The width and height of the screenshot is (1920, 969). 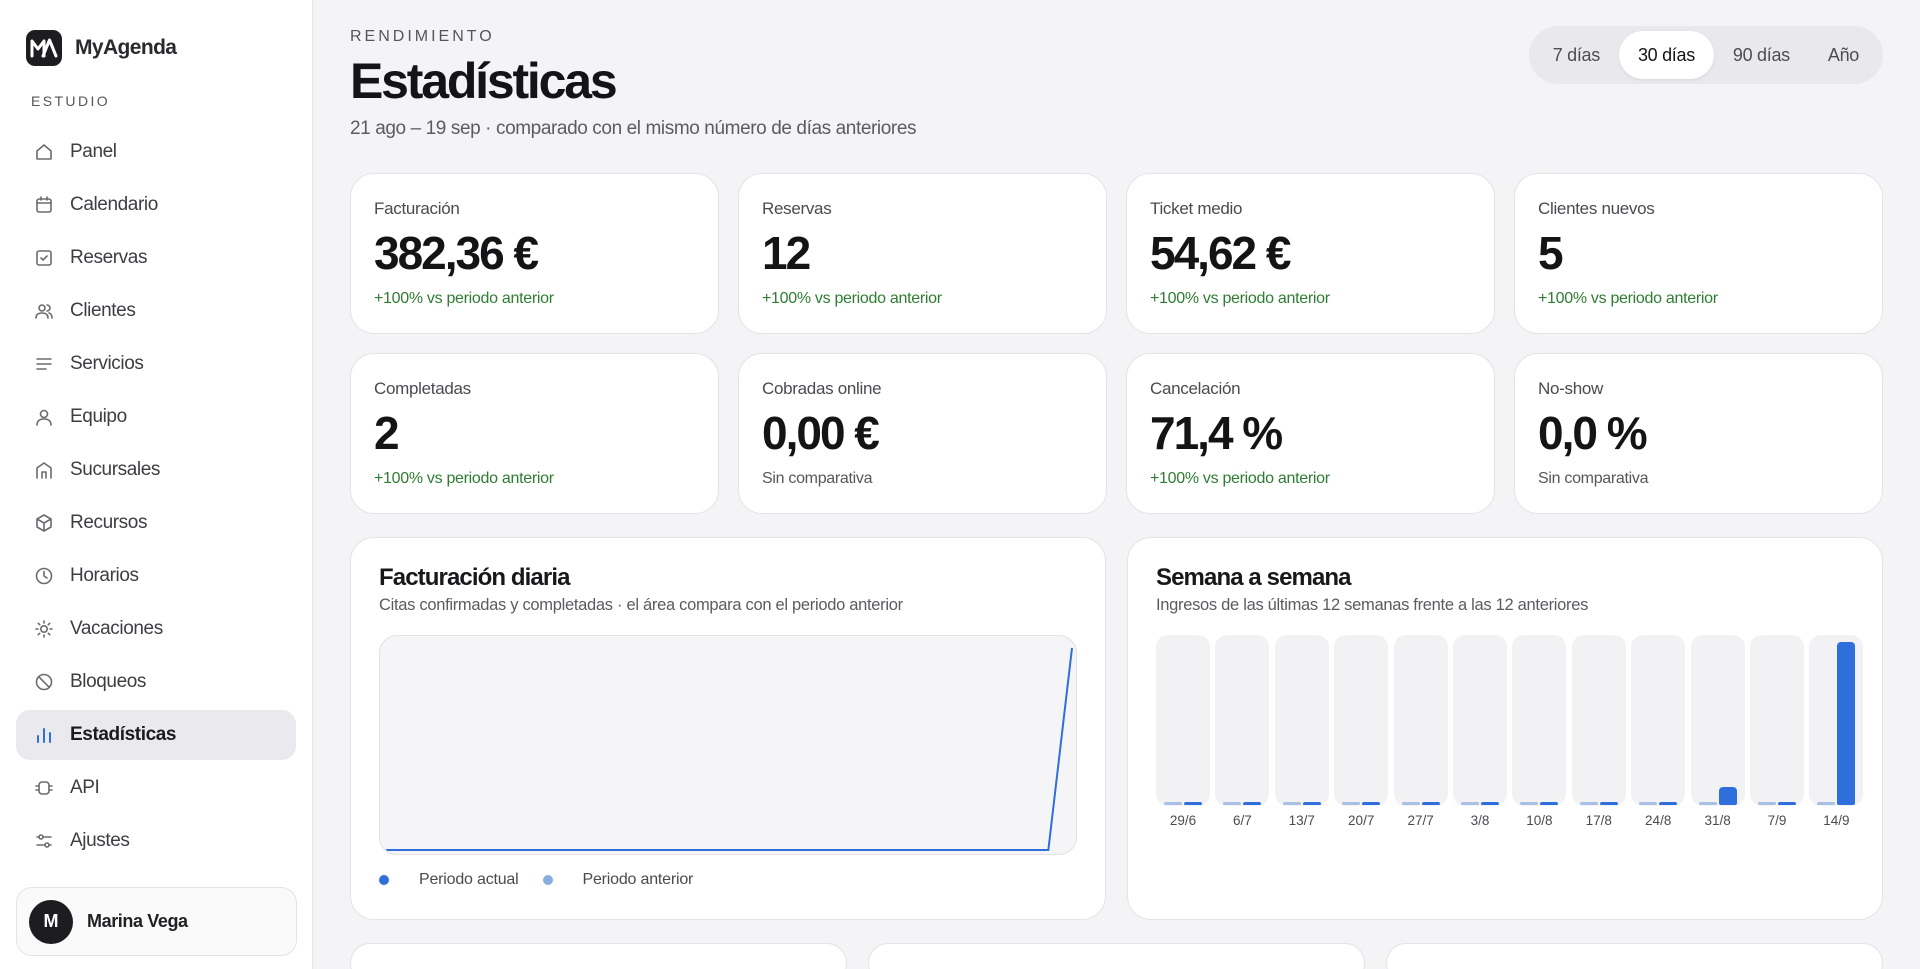 I want to click on card-title: Facturación diaria, so click(x=474, y=577).